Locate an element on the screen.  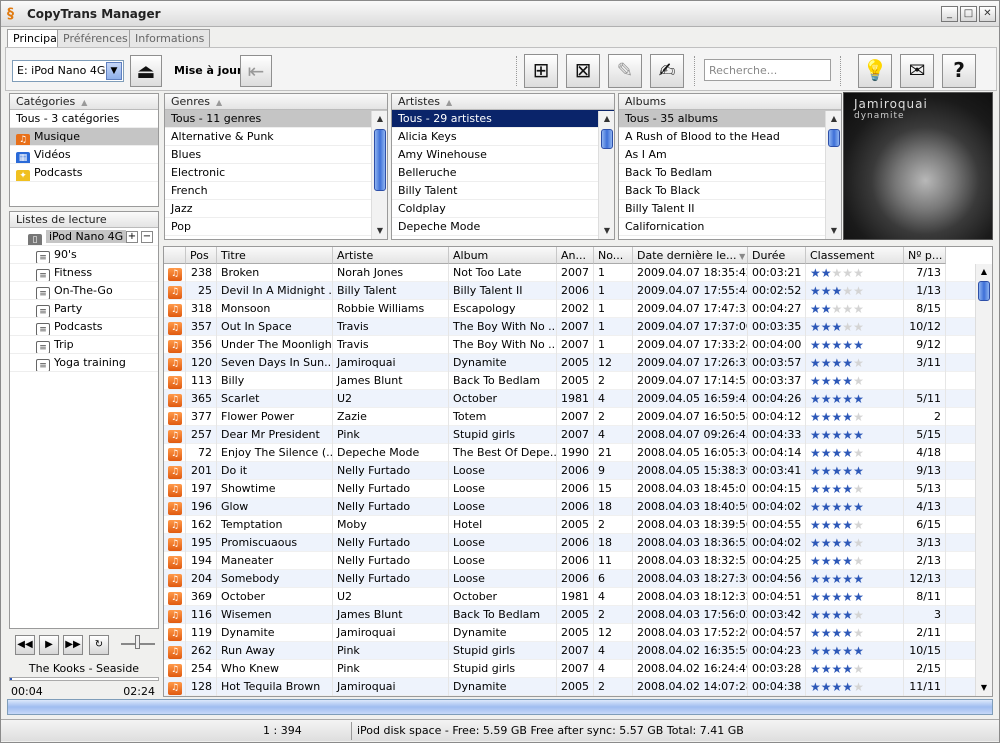
add-playlist-icon: + is located at coordinates (132, 237).